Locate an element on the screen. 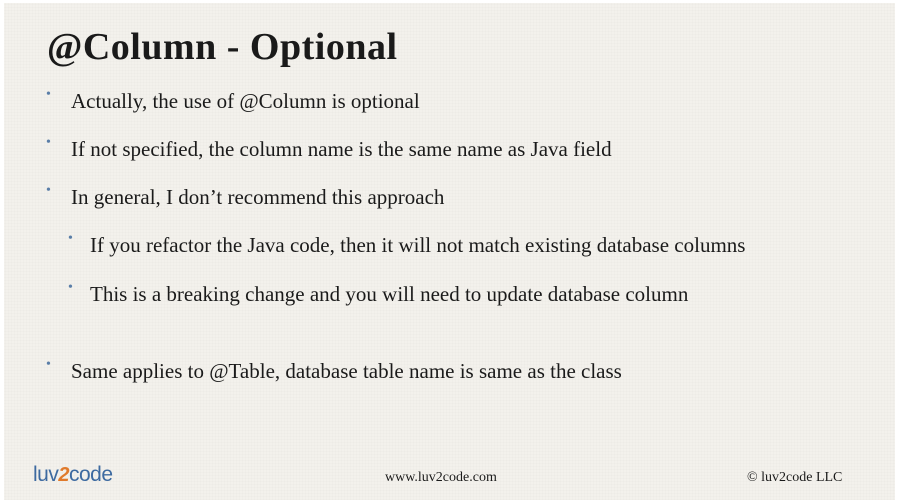  bullet-text: Actually, the use of @Column is optional is located at coordinates (245, 101).